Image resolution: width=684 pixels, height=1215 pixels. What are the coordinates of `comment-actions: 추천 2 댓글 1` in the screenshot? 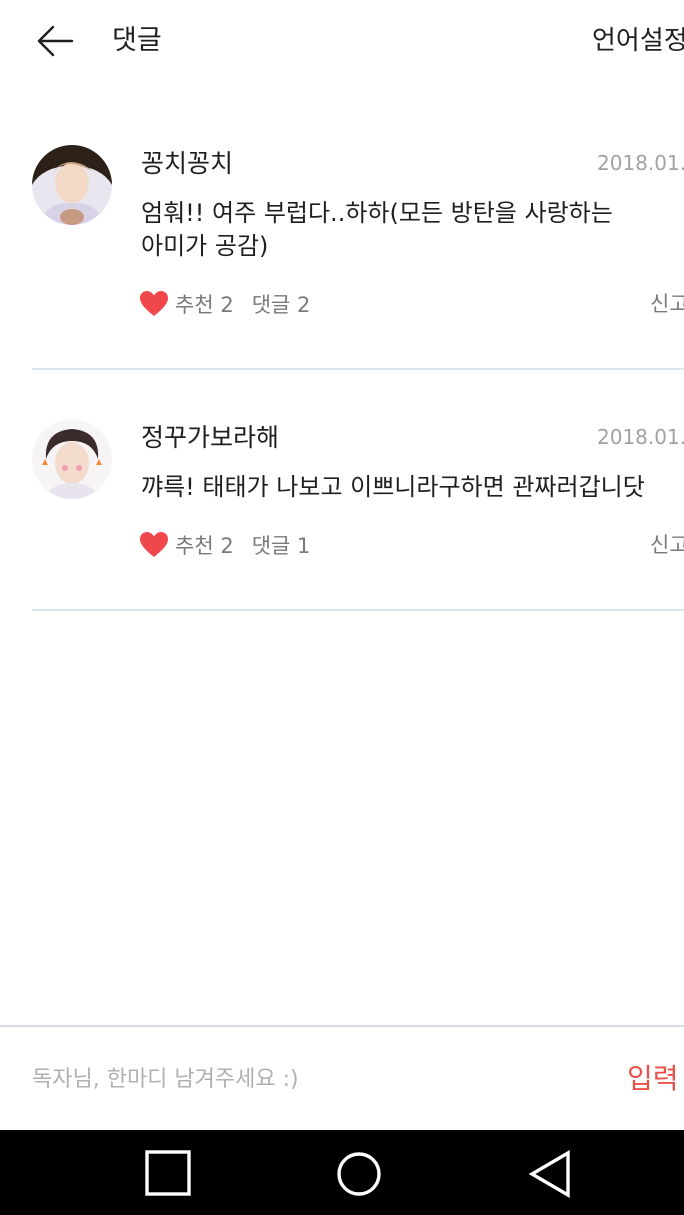 It's located at (224, 545).